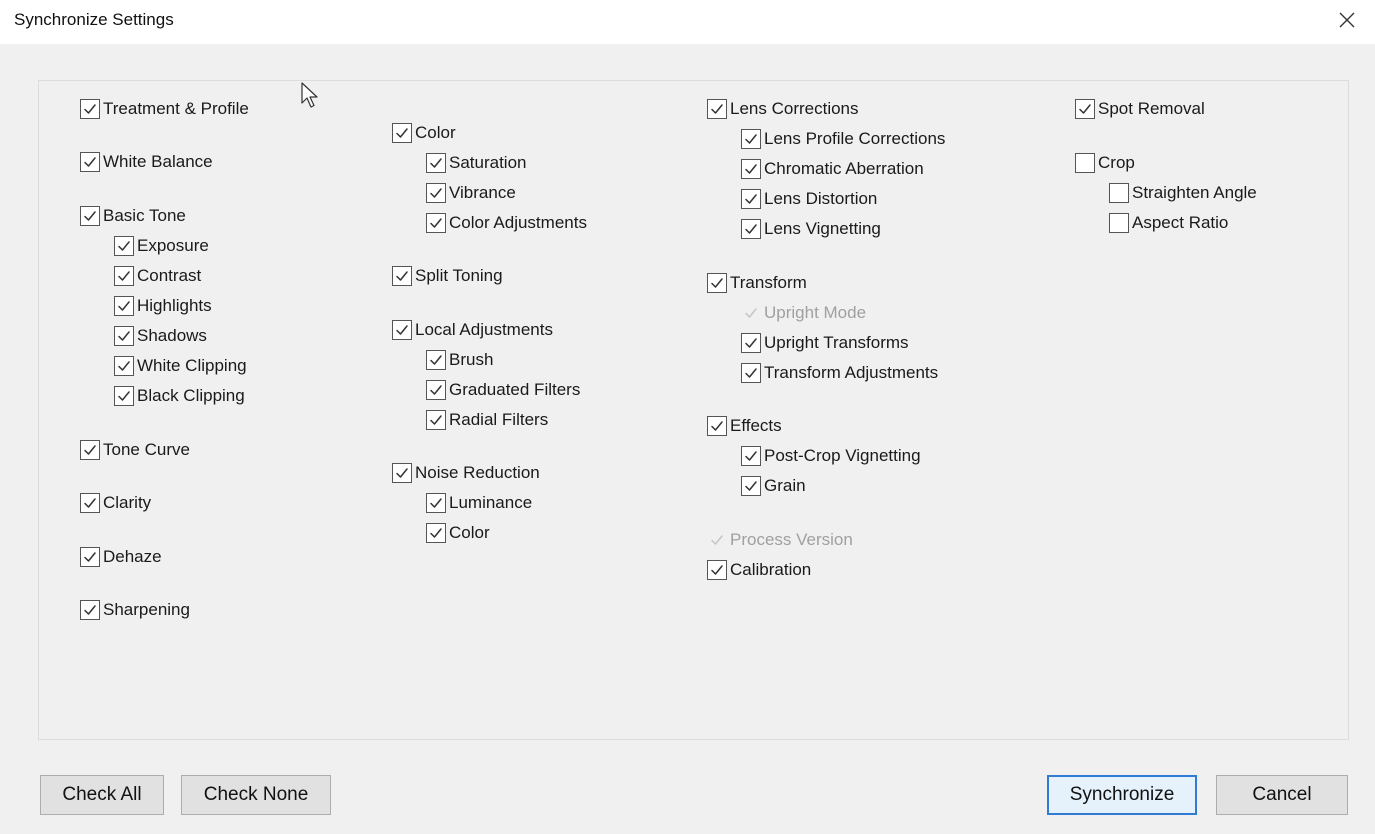  Describe the element at coordinates (839, 373) in the screenshot. I see `checkbox-transform-adjustments-sub: Transform Adjustments` at that location.